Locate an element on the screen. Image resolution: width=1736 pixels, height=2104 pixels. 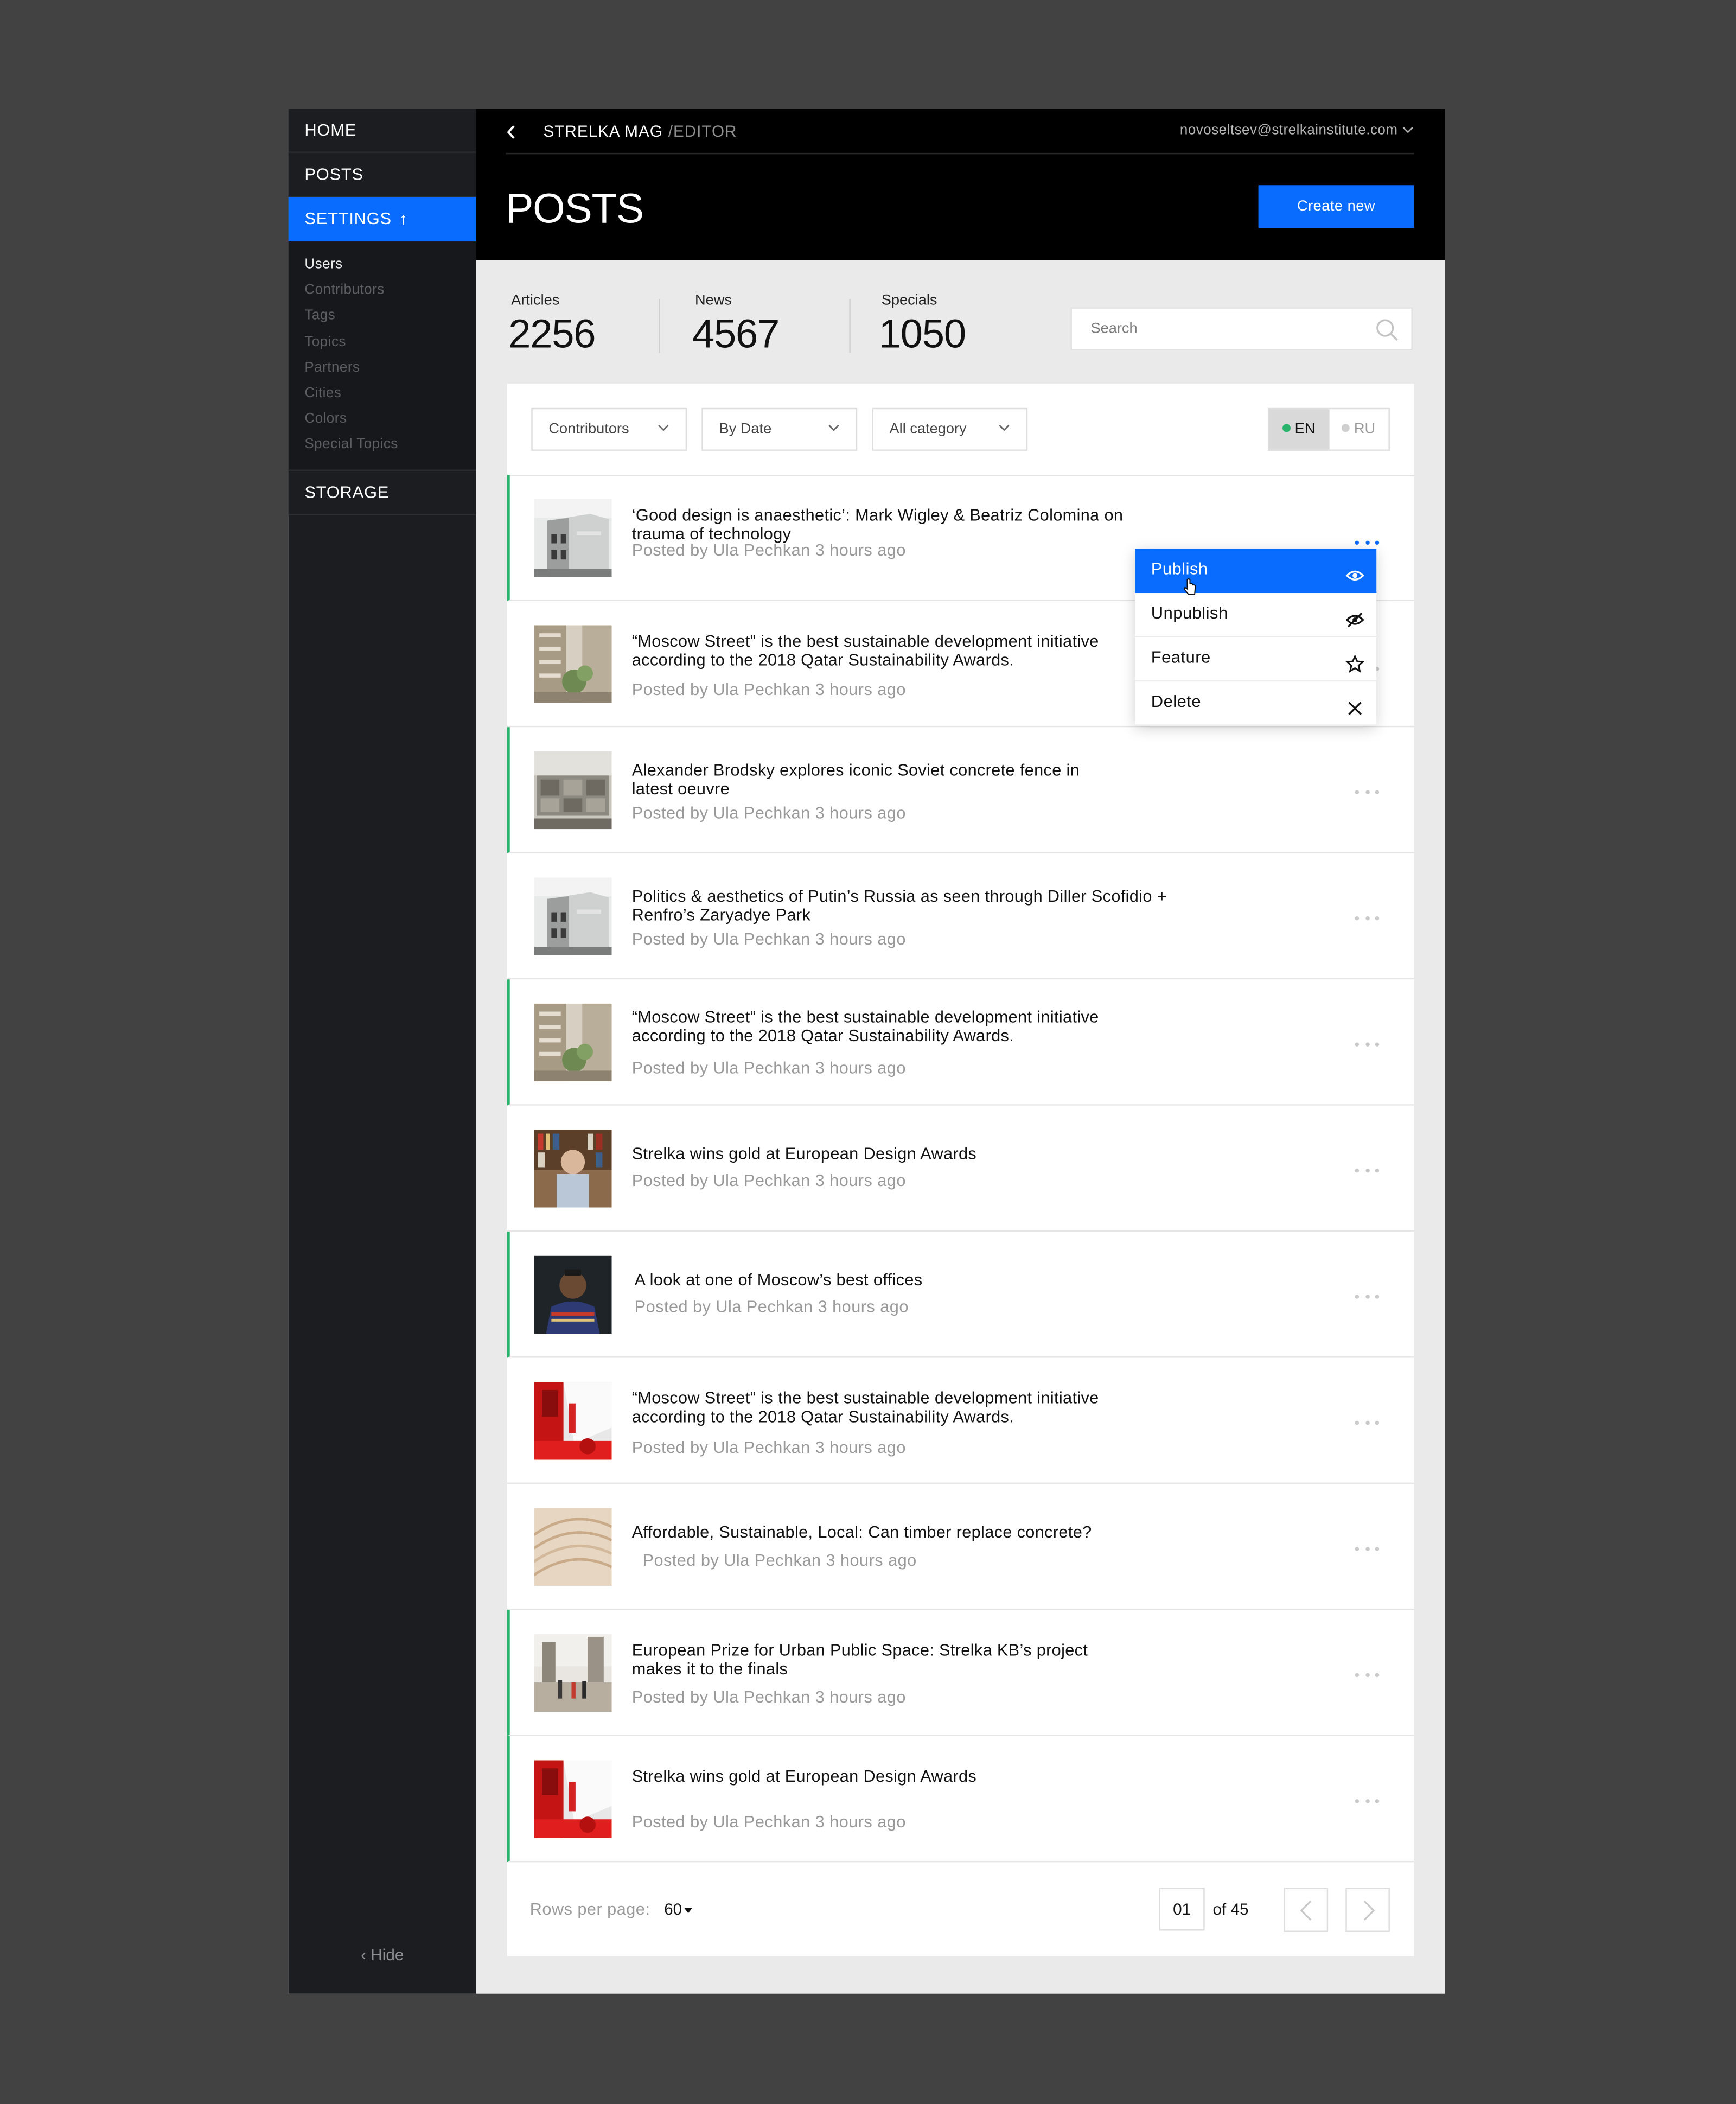
subnav-item-contributors: Contributors is located at coordinates (382, 290).